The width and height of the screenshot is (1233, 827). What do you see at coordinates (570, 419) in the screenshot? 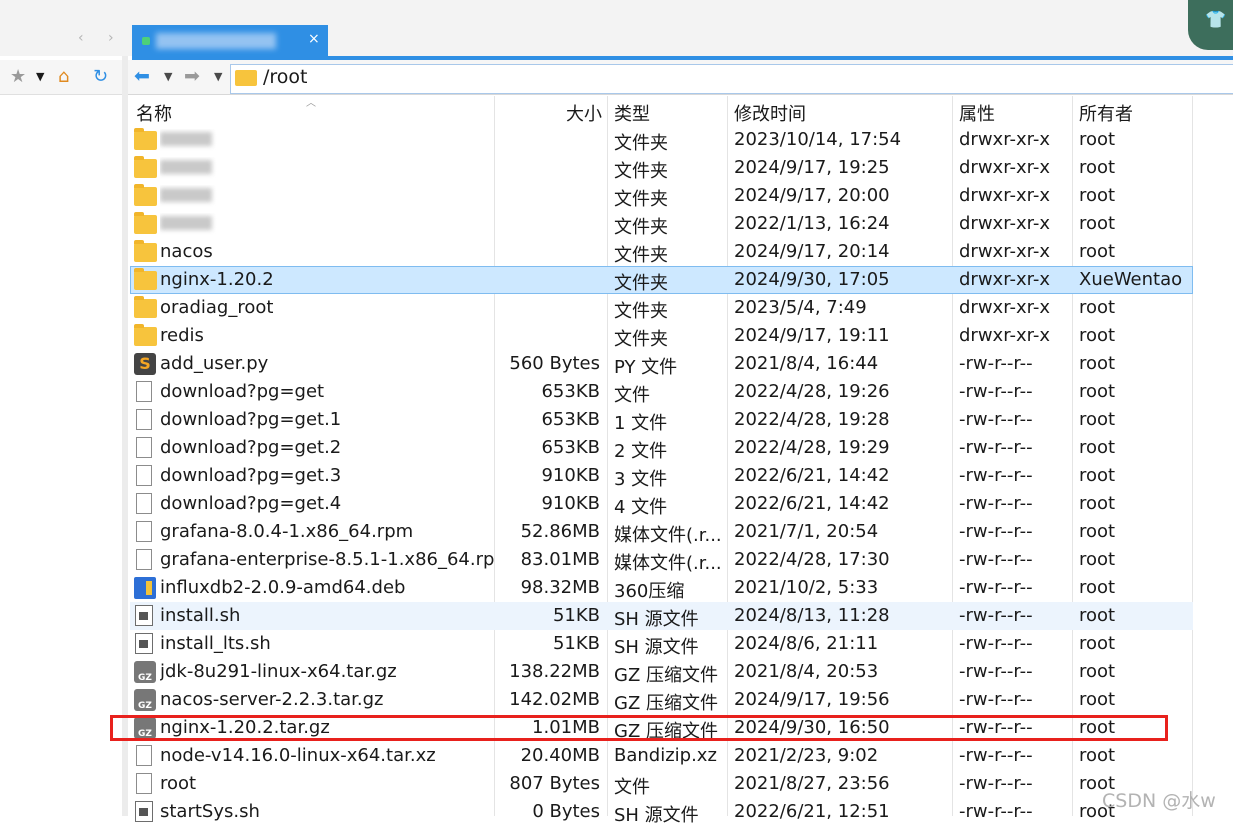
I see `file-size: 653KB` at bounding box center [570, 419].